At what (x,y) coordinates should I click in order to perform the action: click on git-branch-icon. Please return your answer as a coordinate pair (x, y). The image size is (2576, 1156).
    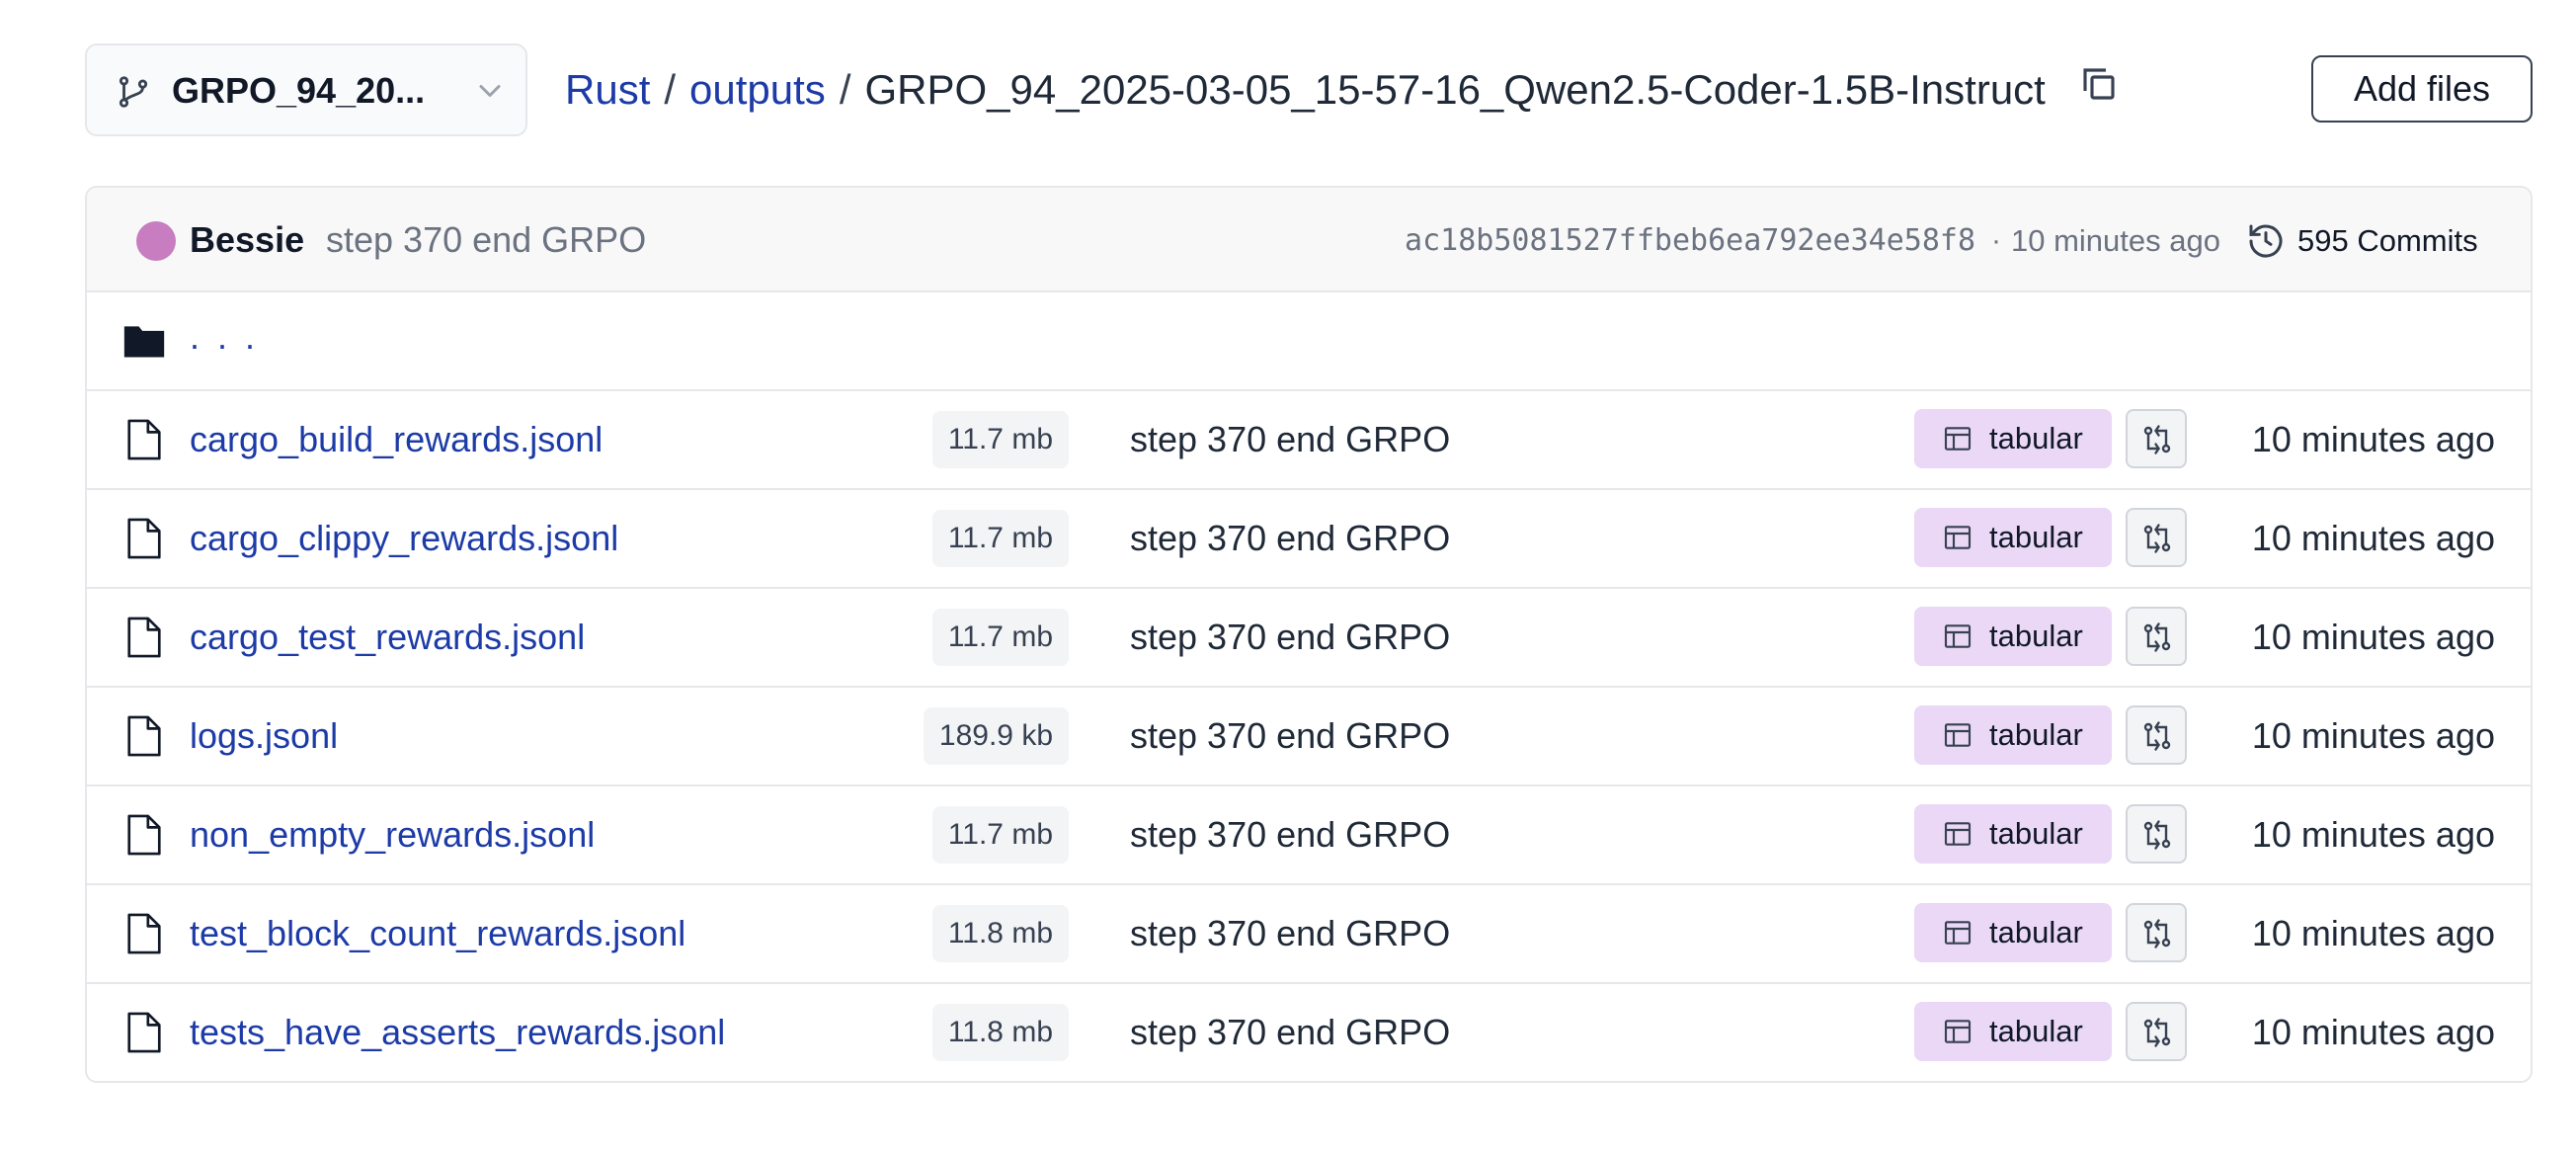
    Looking at the image, I should click on (133, 92).